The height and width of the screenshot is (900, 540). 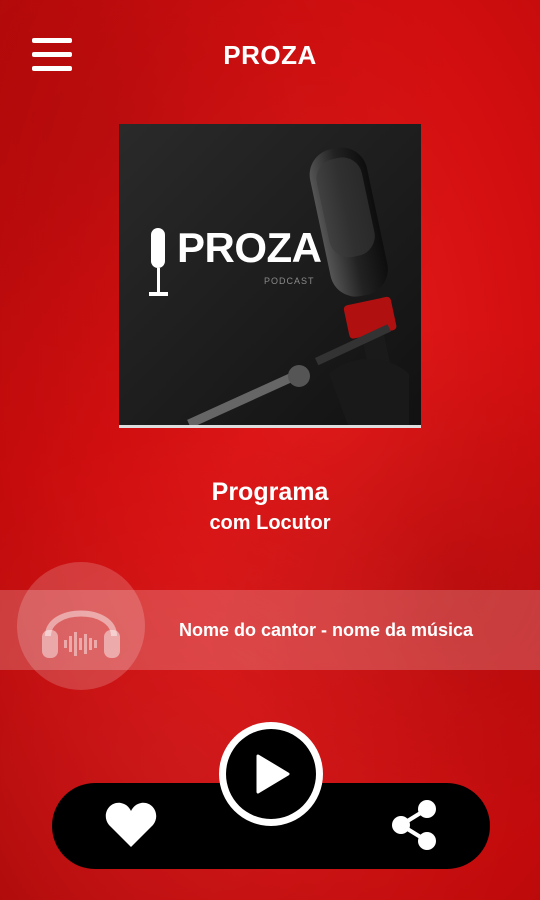 What do you see at coordinates (249, 247) in the screenshot?
I see `cover-brand-word: PROZA` at bounding box center [249, 247].